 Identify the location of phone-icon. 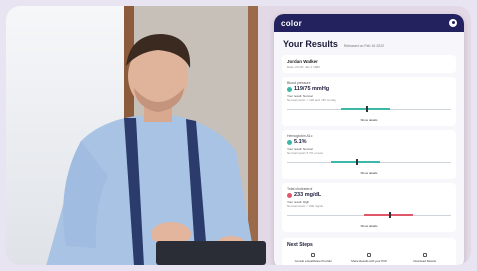
(313, 255).